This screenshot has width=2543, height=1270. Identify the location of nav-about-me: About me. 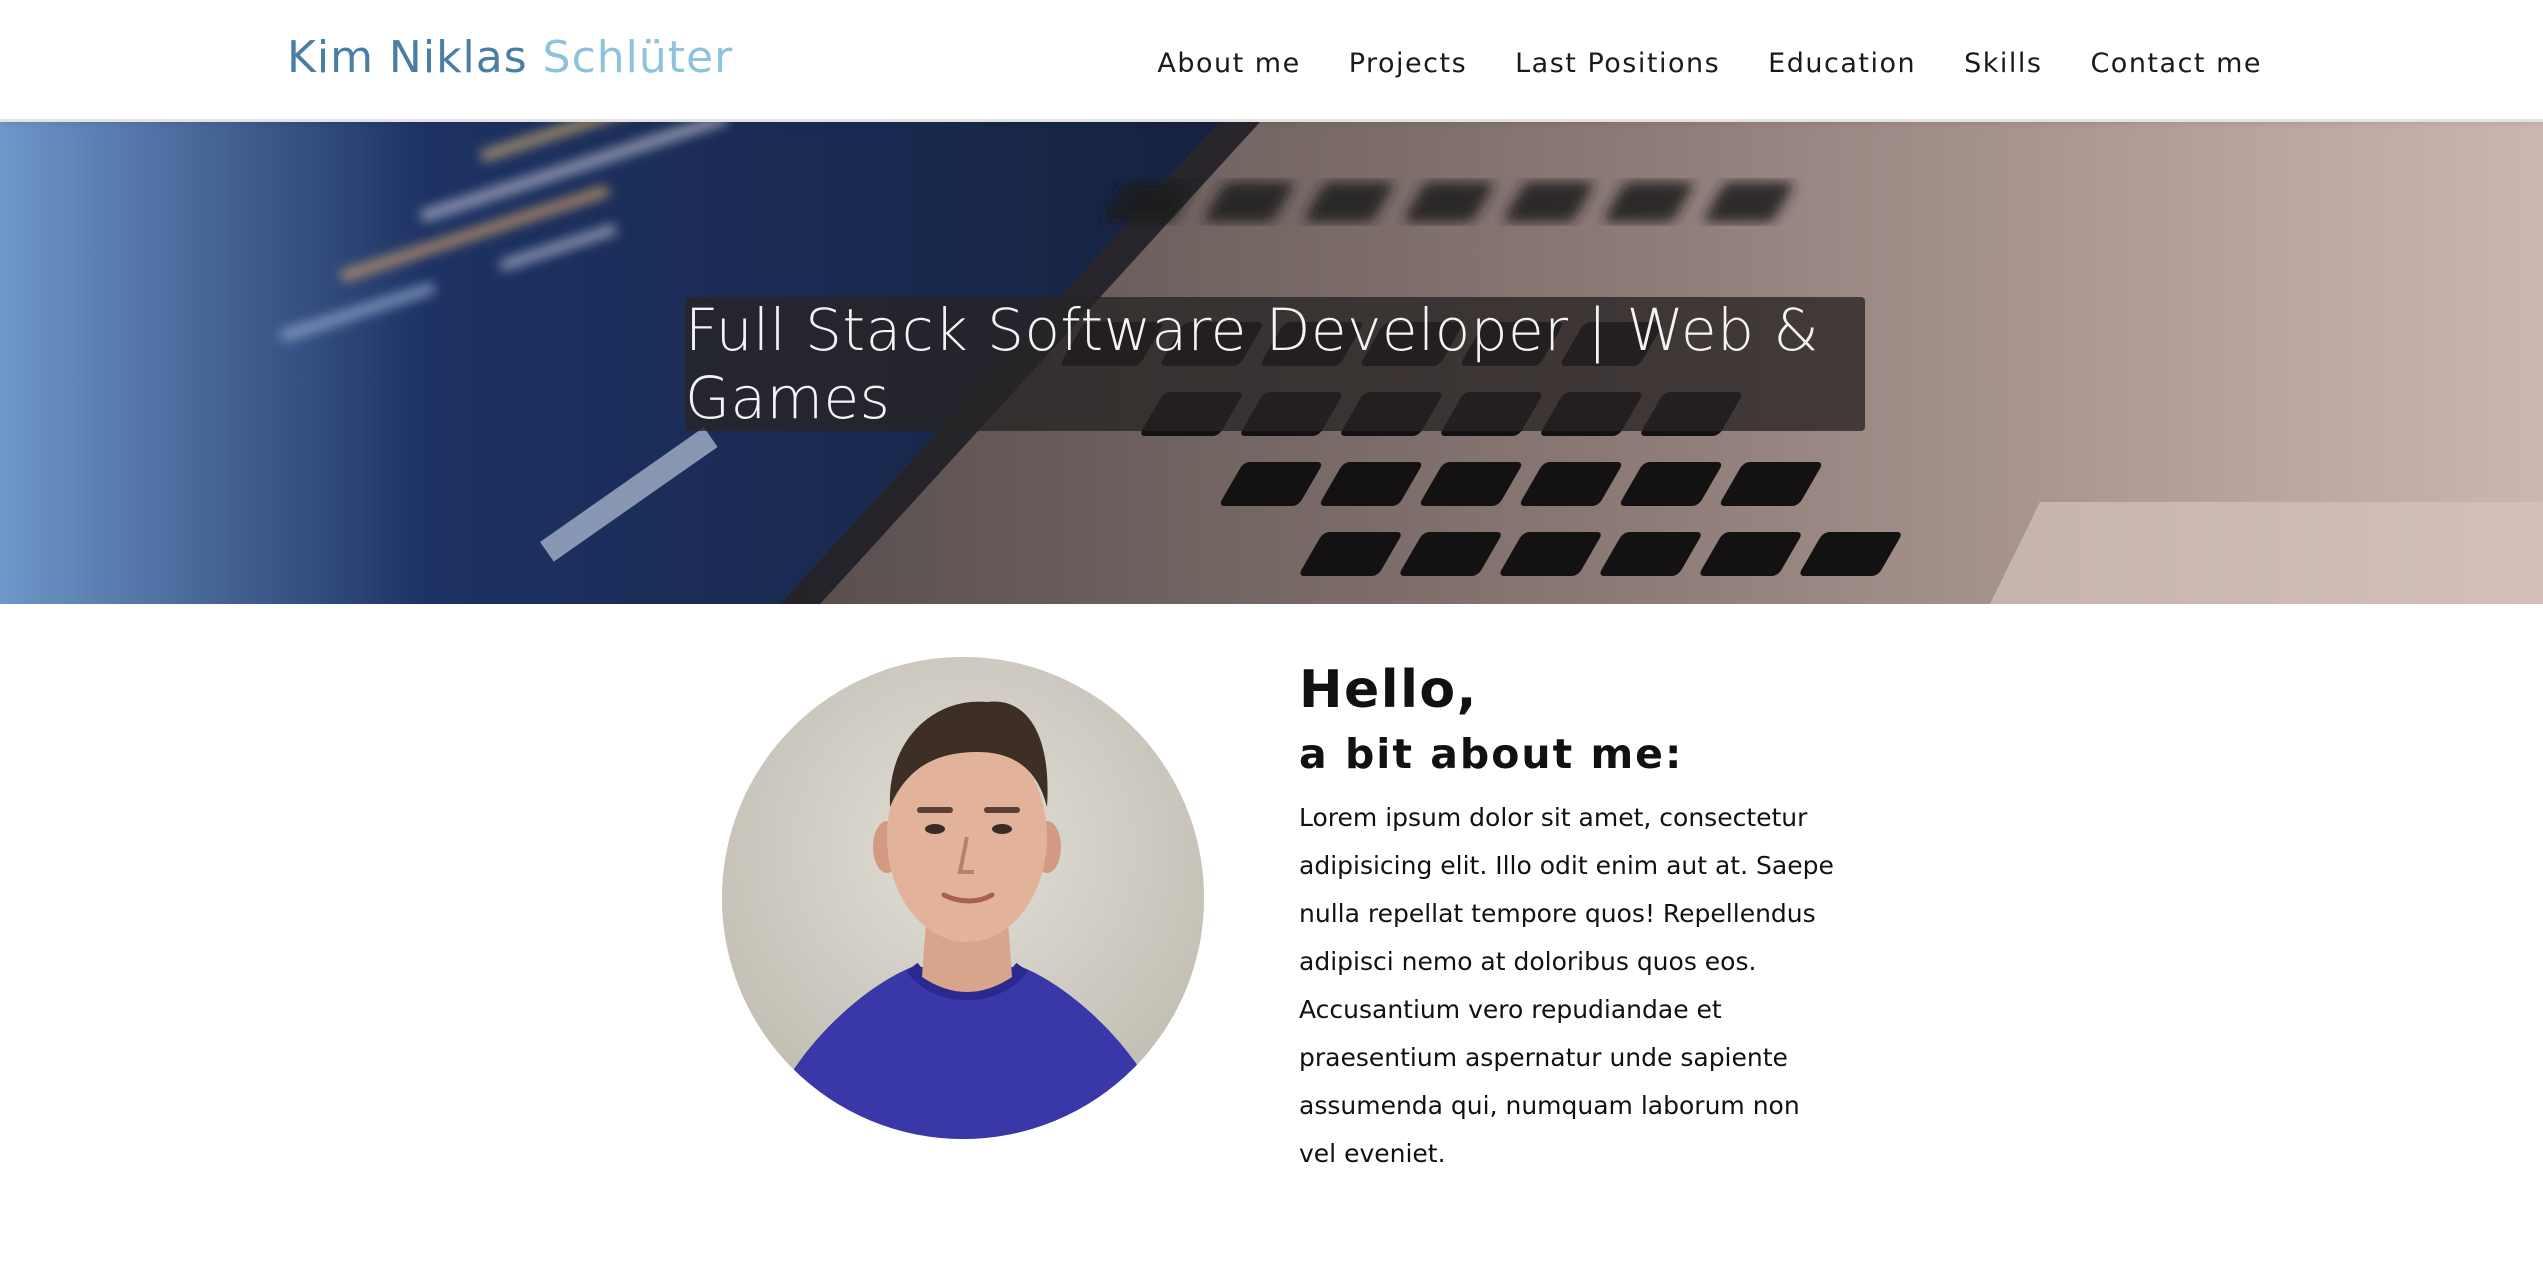
(1228, 63).